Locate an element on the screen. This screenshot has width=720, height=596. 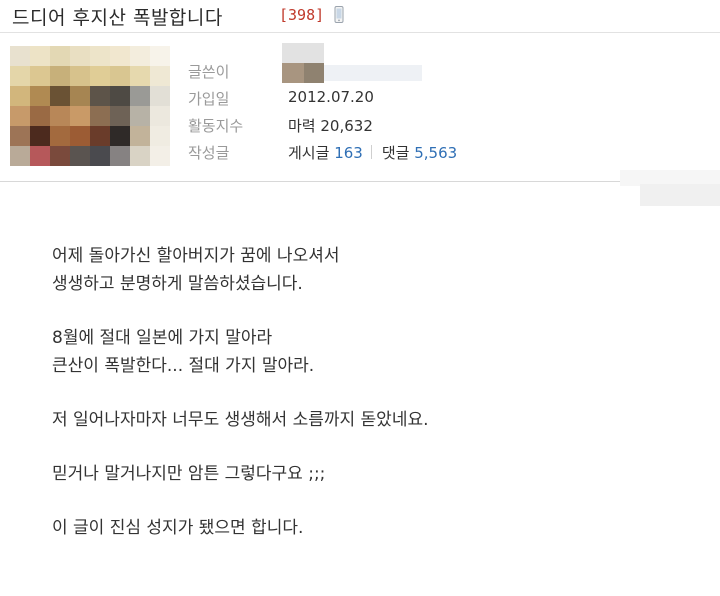
activity-value: 마력 20,632 is located at coordinates (330, 125).